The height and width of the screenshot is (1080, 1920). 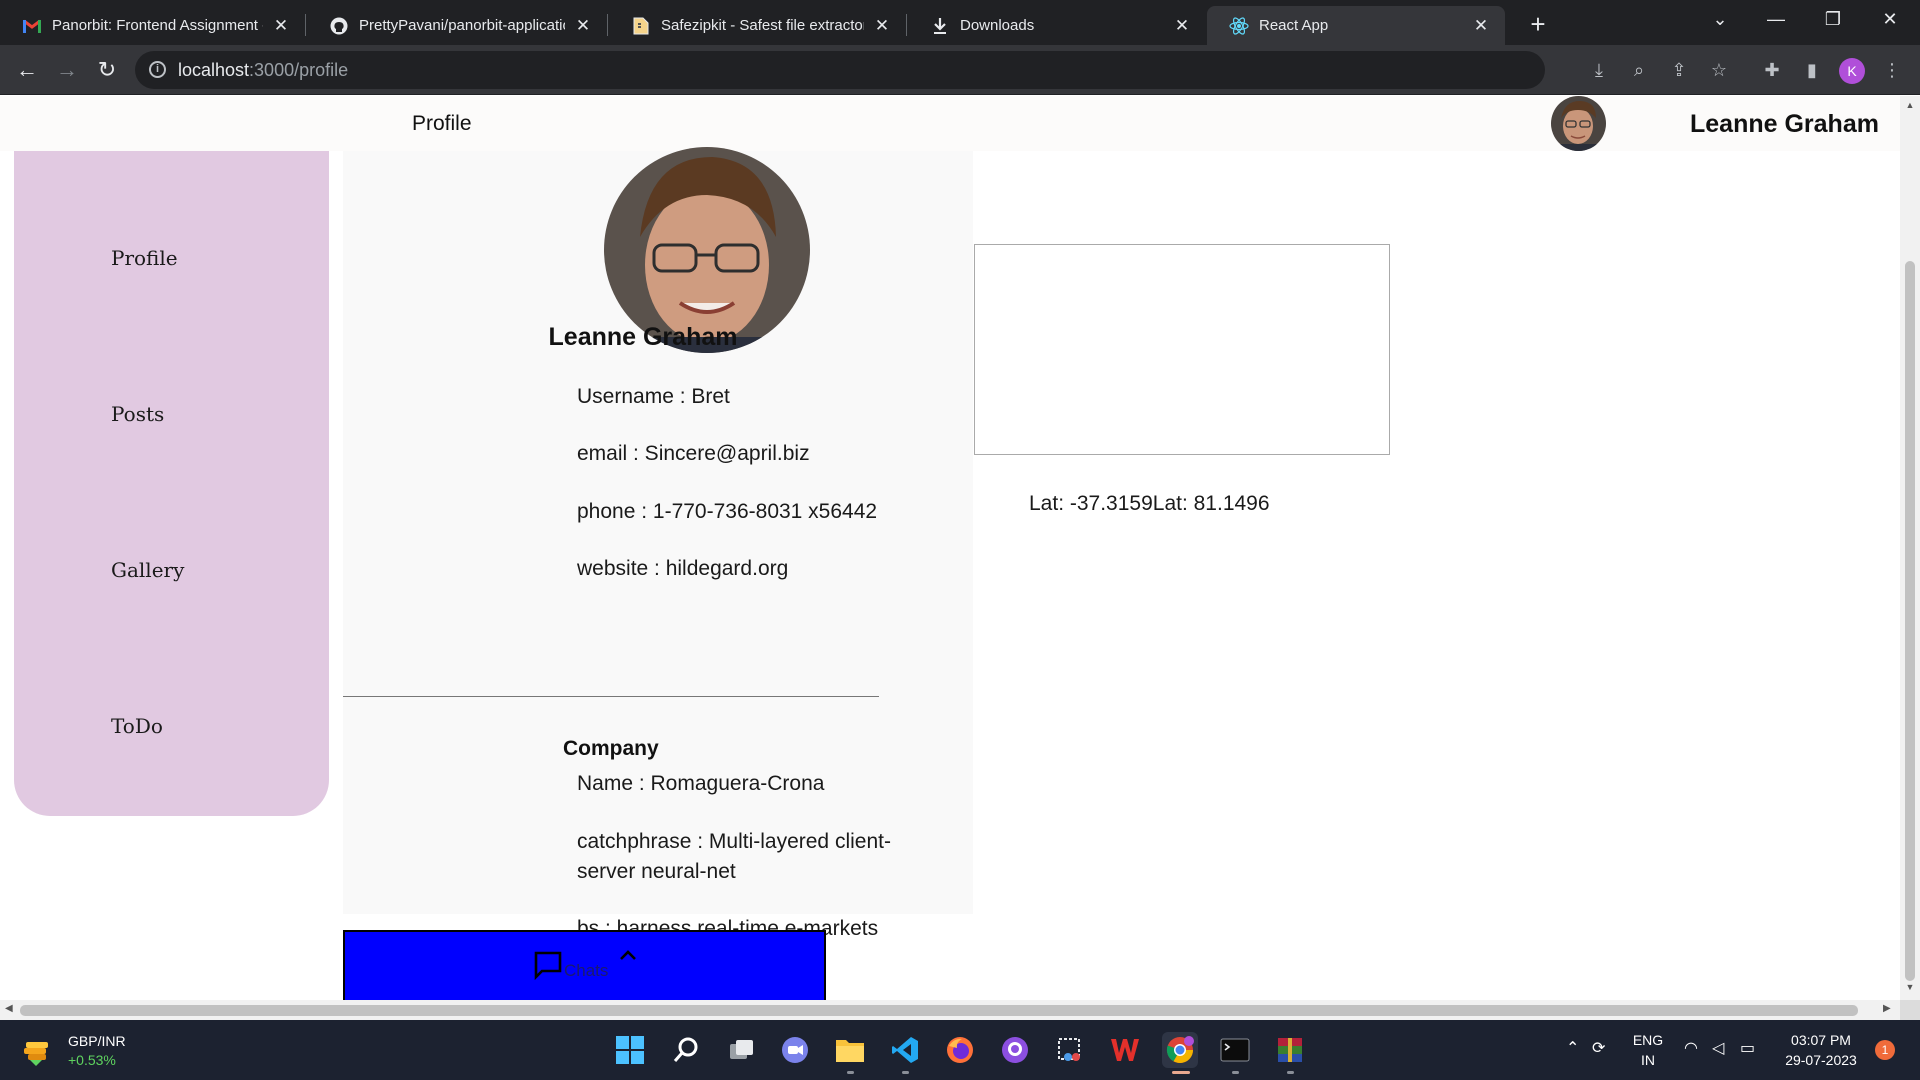 What do you see at coordinates (686, 1050) in the screenshot?
I see `search-icon` at bounding box center [686, 1050].